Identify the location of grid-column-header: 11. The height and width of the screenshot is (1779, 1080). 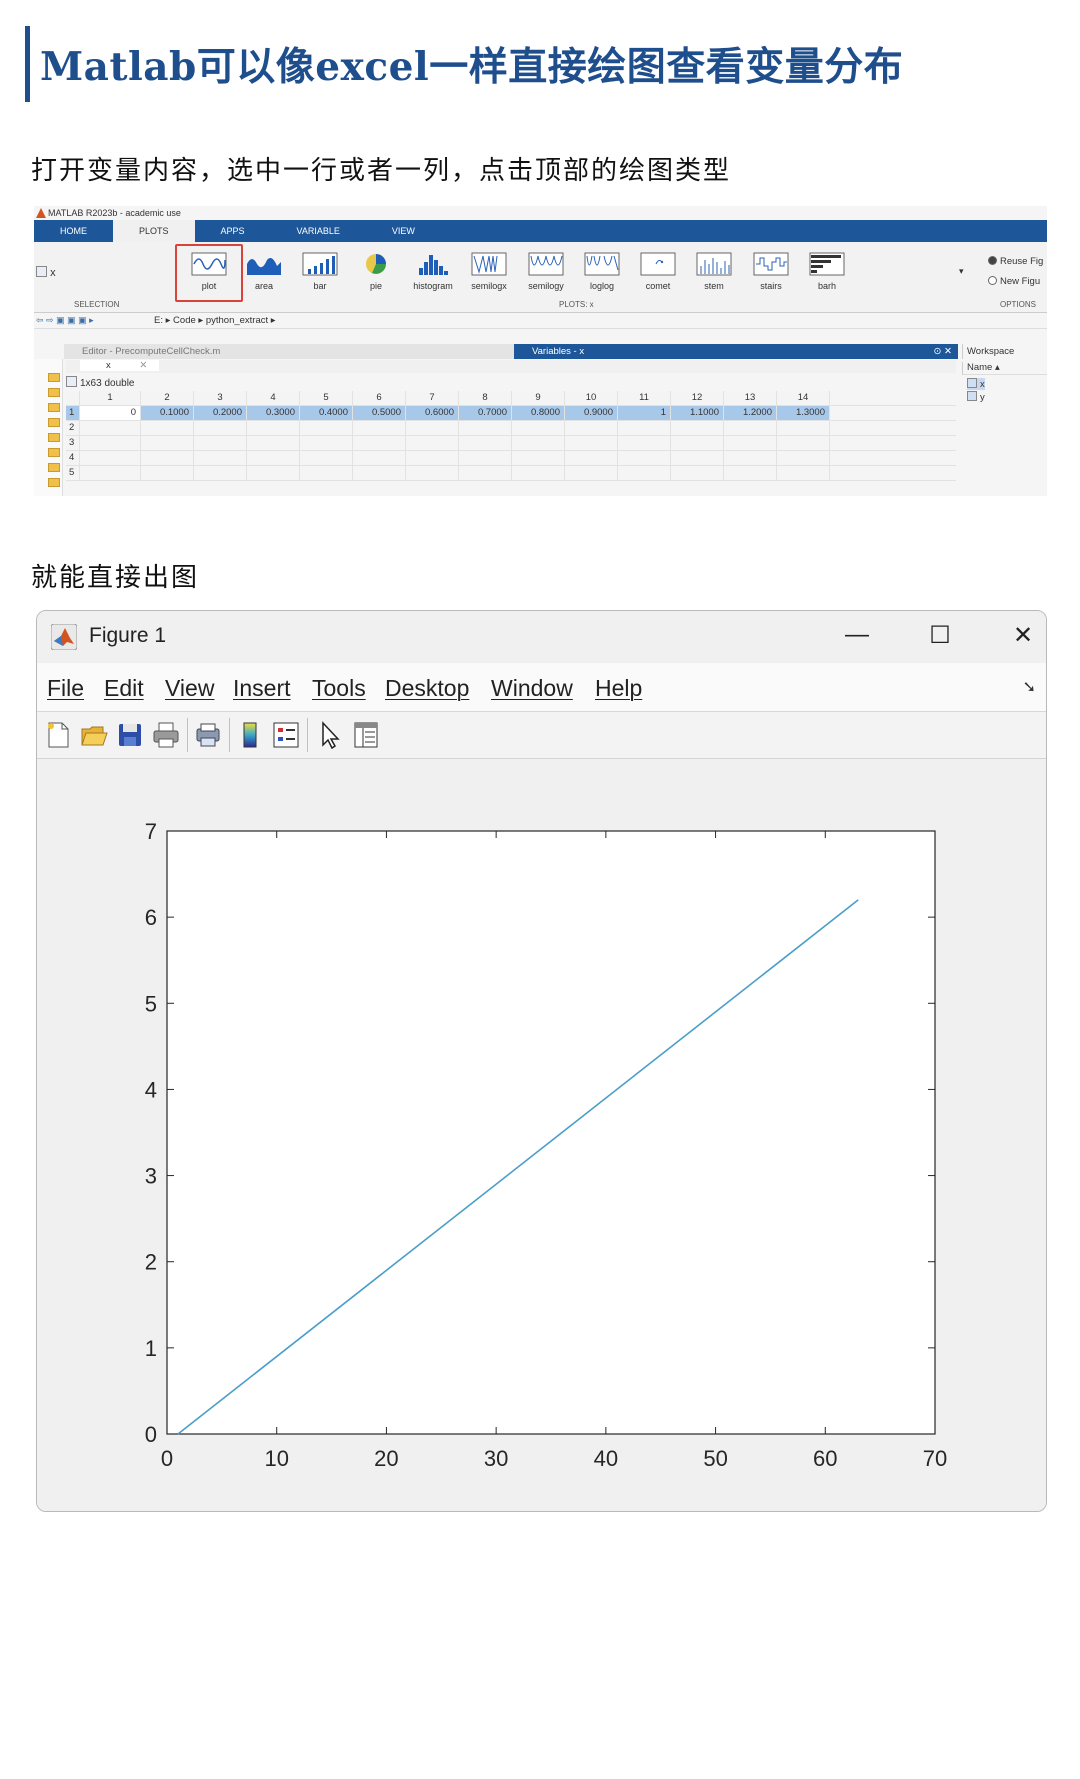
(644, 398).